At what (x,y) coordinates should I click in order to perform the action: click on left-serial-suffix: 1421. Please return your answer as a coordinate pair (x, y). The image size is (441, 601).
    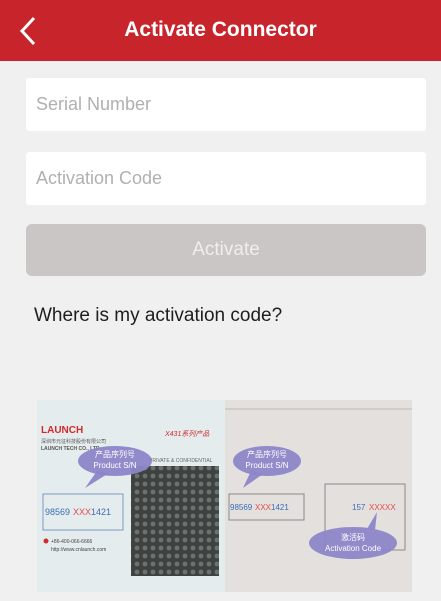
    Looking at the image, I should click on (101, 512).